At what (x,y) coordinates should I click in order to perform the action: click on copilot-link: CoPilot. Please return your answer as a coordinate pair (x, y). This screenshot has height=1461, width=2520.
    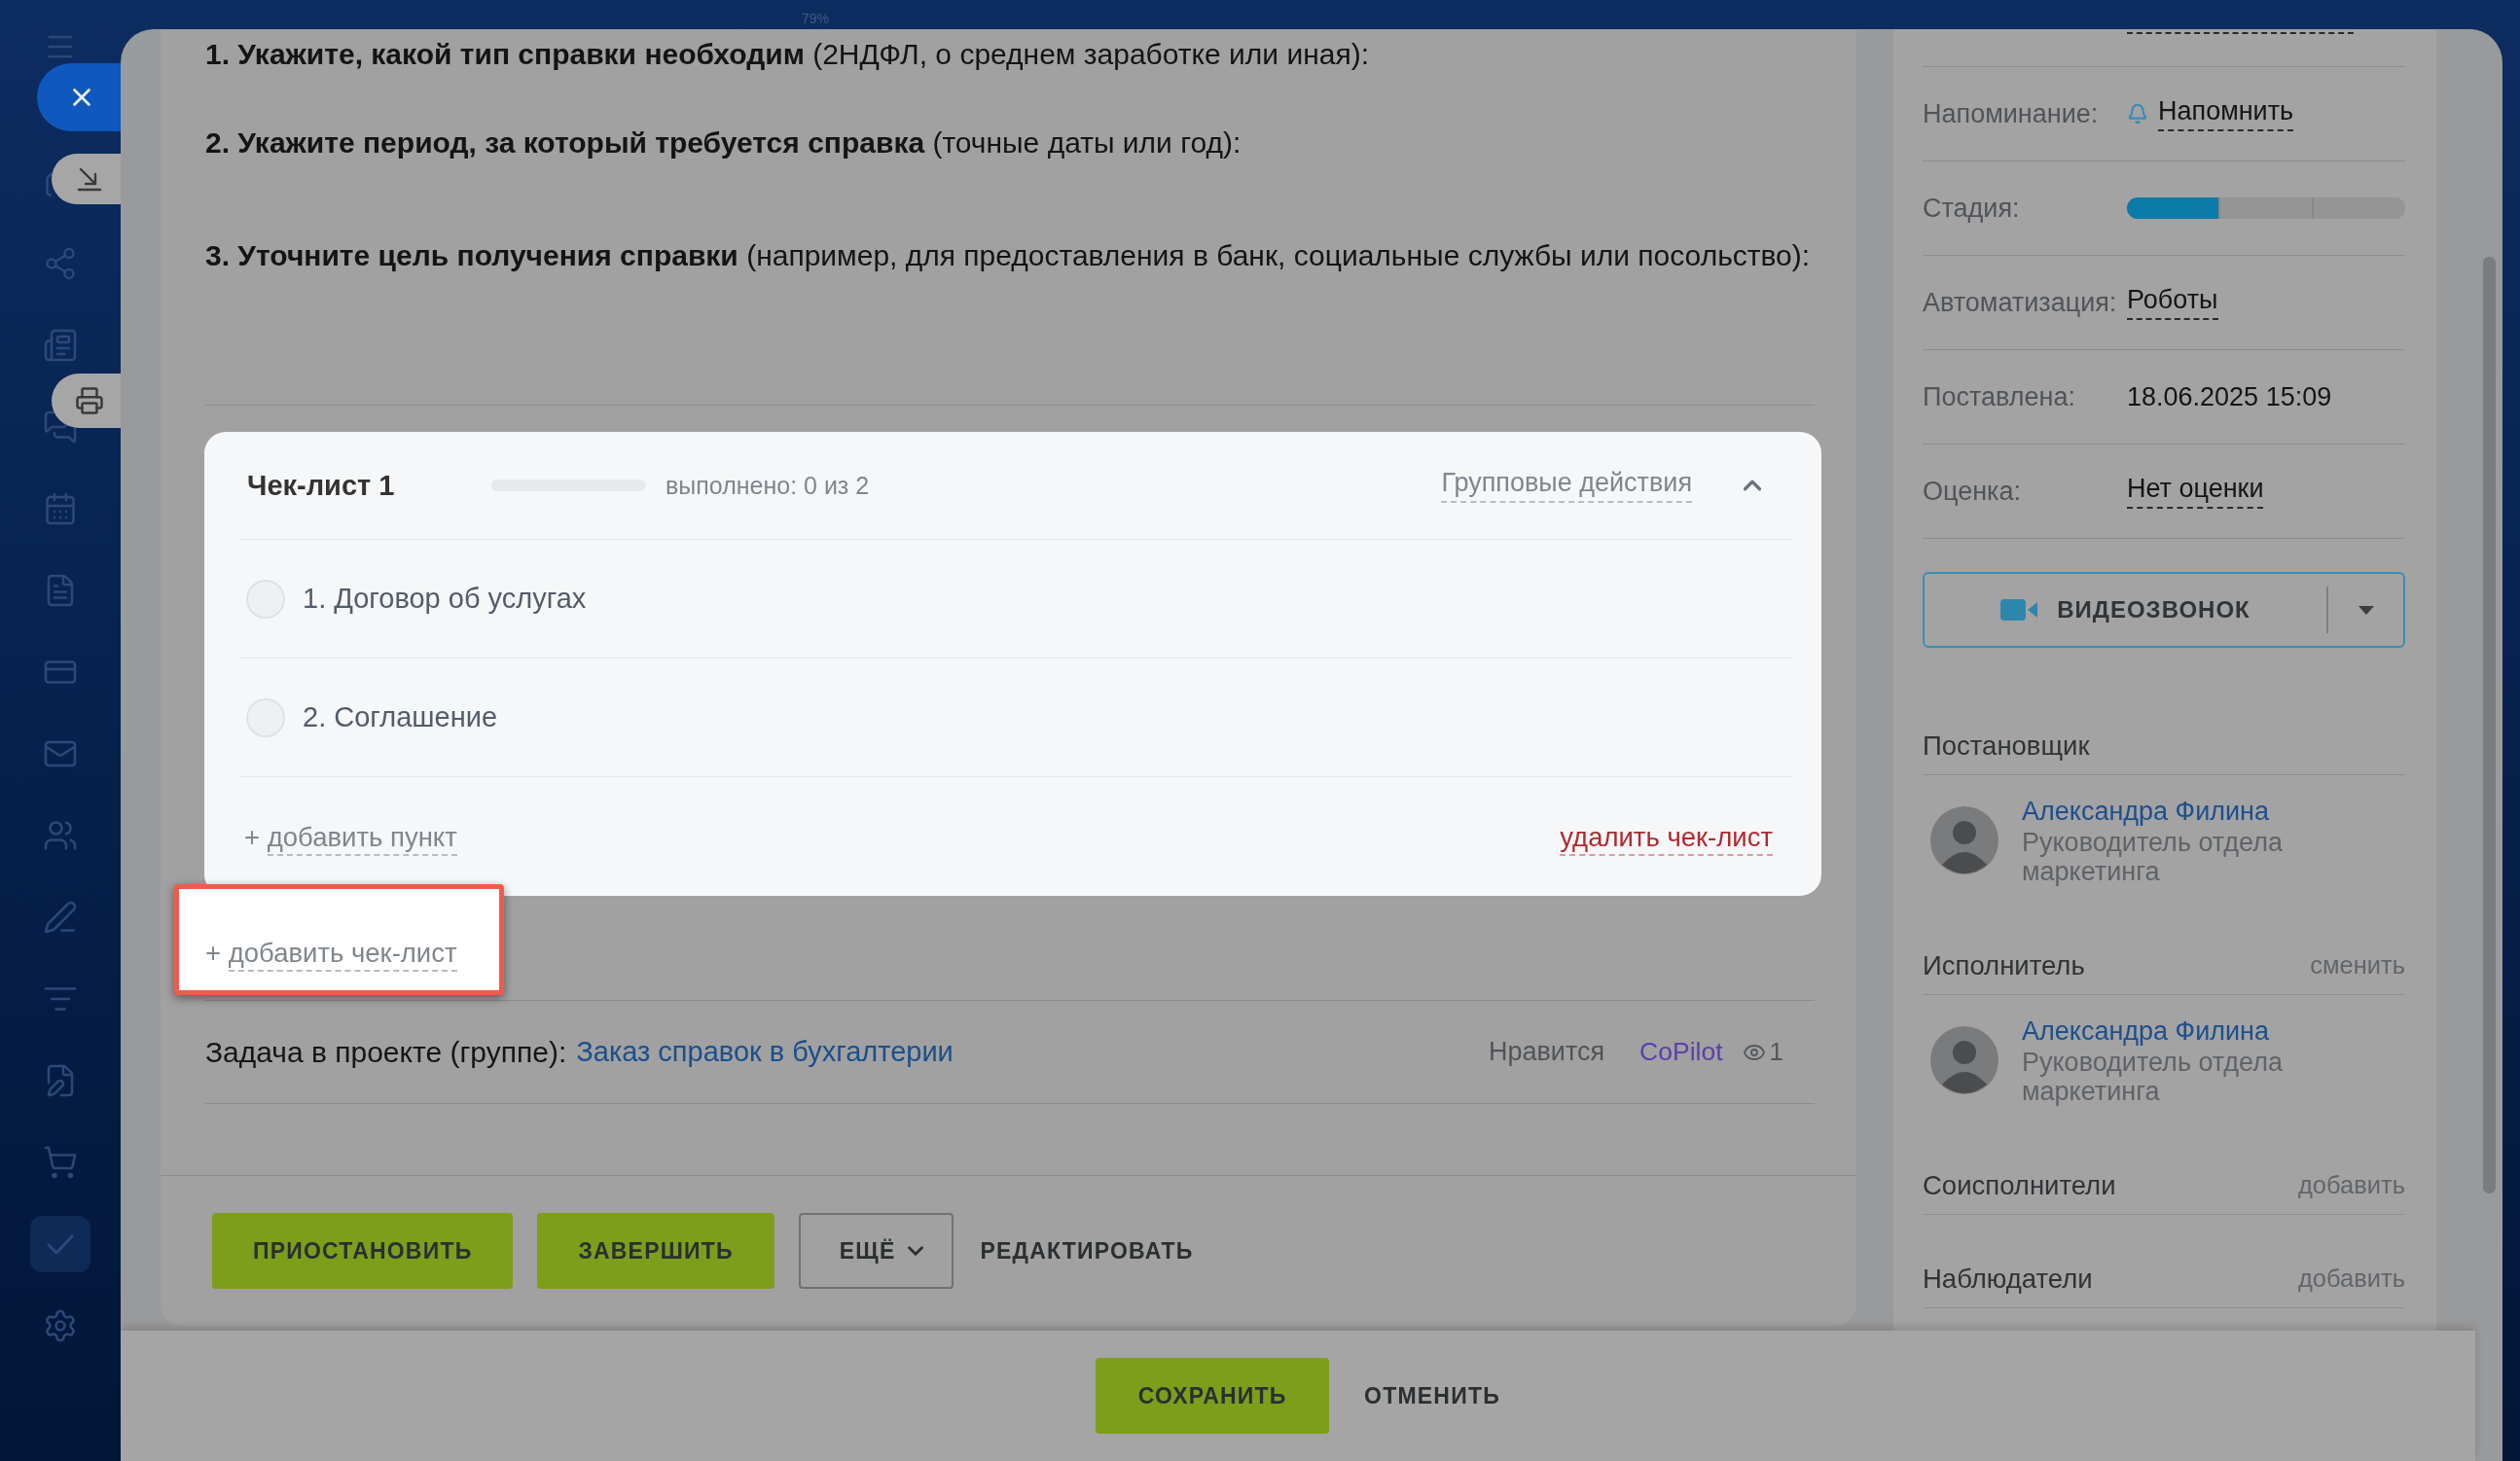
    Looking at the image, I should click on (1681, 1052).